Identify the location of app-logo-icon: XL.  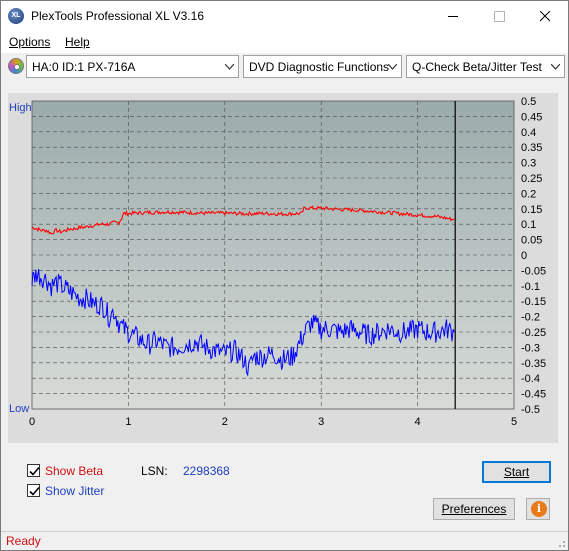
(16, 16).